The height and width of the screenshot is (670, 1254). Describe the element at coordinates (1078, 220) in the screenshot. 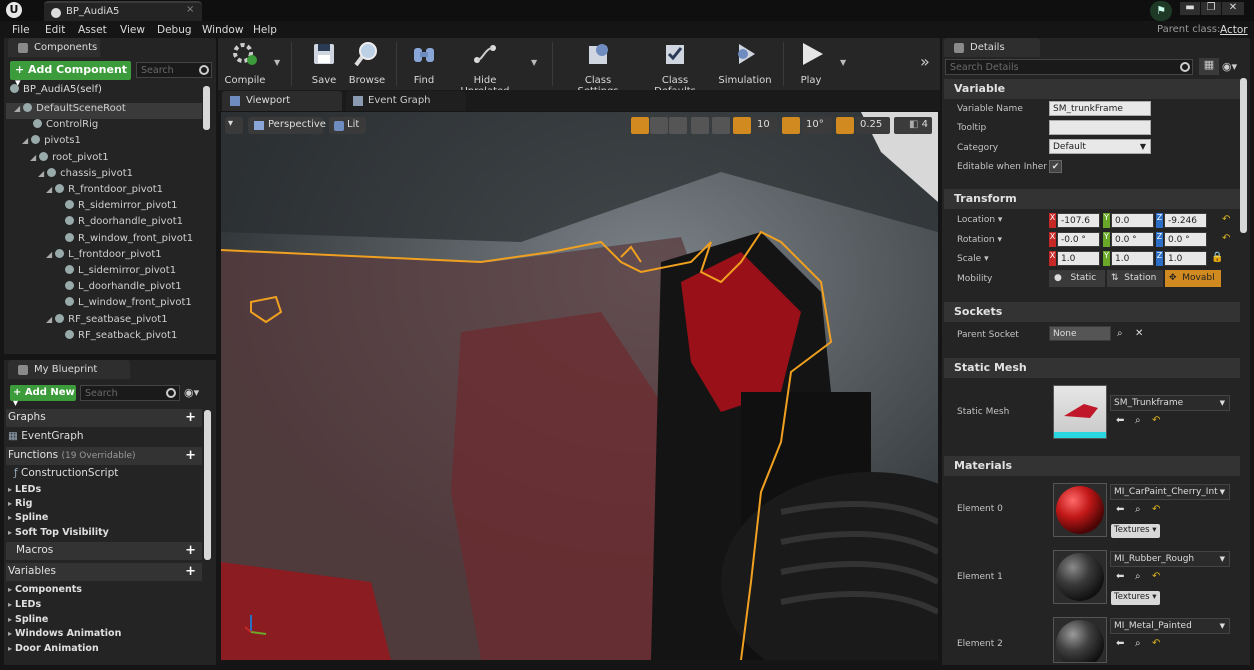

I see `location-x-field: -107.6` at that location.